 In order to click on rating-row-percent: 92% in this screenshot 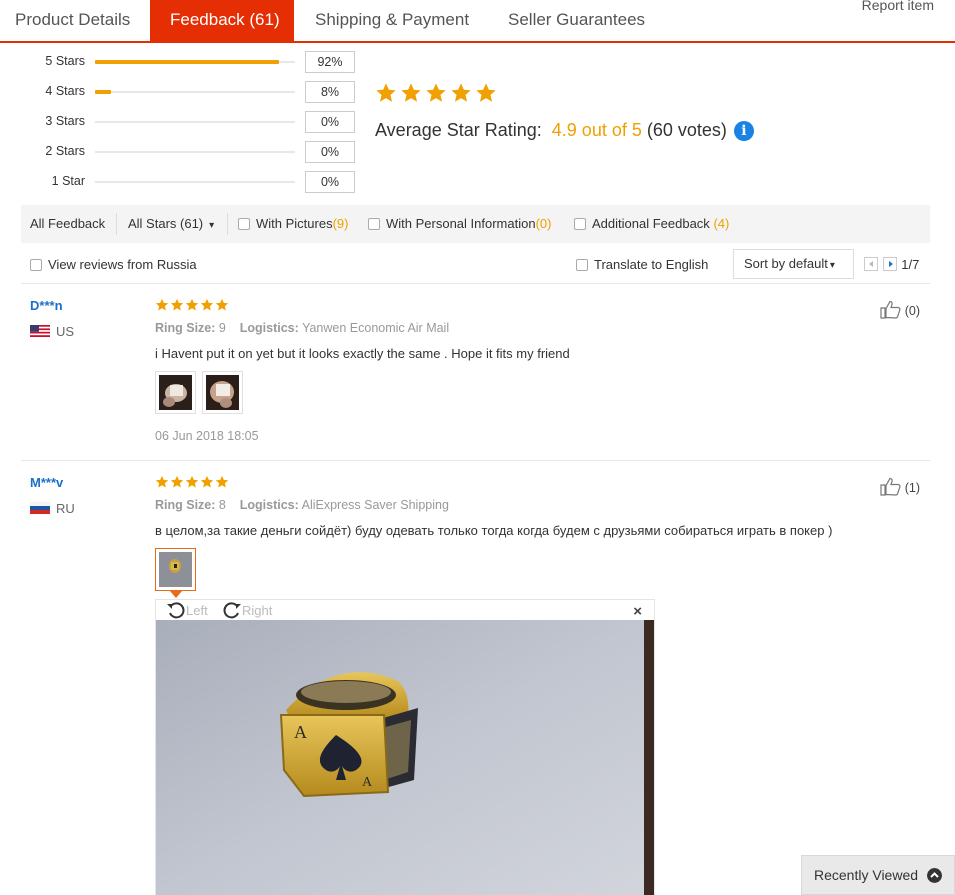, I will do `click(330, 62)`.